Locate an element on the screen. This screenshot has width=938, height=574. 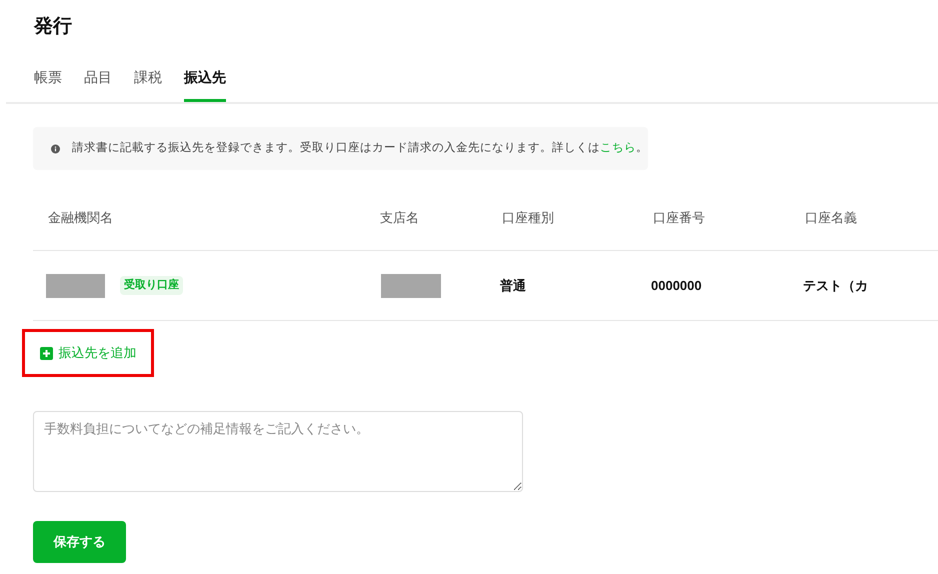
column-header: 口座名義 is located at coordinates (831, 218).